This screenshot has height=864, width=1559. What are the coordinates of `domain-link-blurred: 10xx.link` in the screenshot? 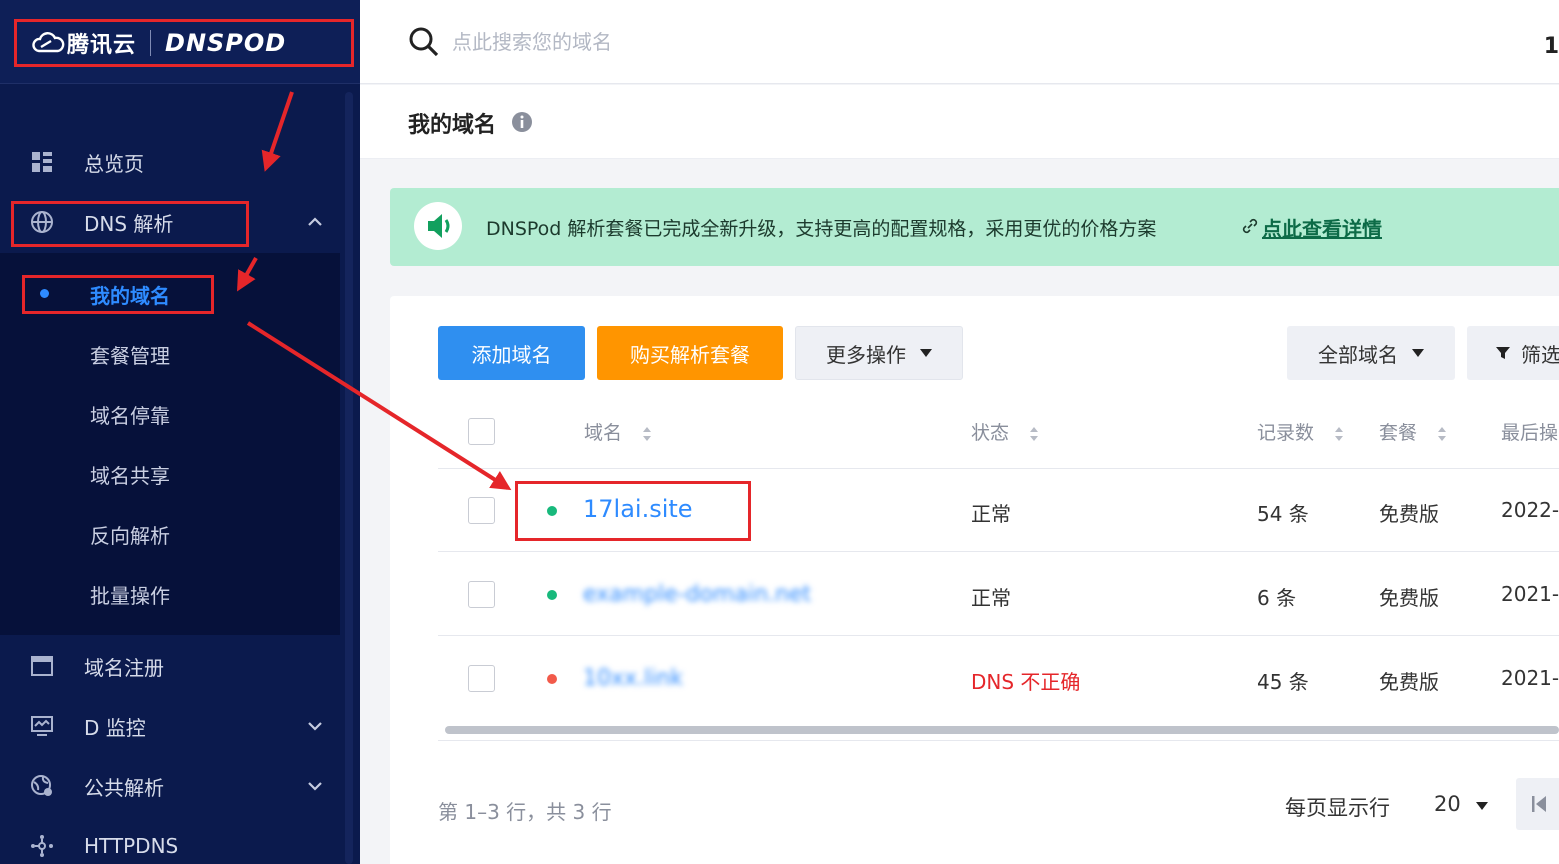 It's located at (633, 678).